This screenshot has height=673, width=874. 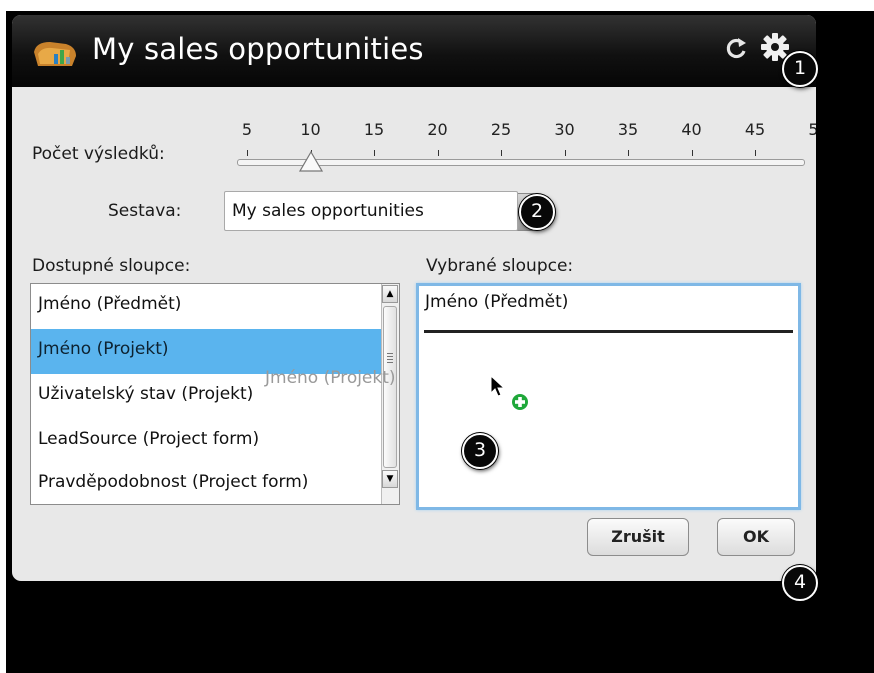 I want to click on available-columns-label: Dostupné sloupce:, so click(x=111, y=266).